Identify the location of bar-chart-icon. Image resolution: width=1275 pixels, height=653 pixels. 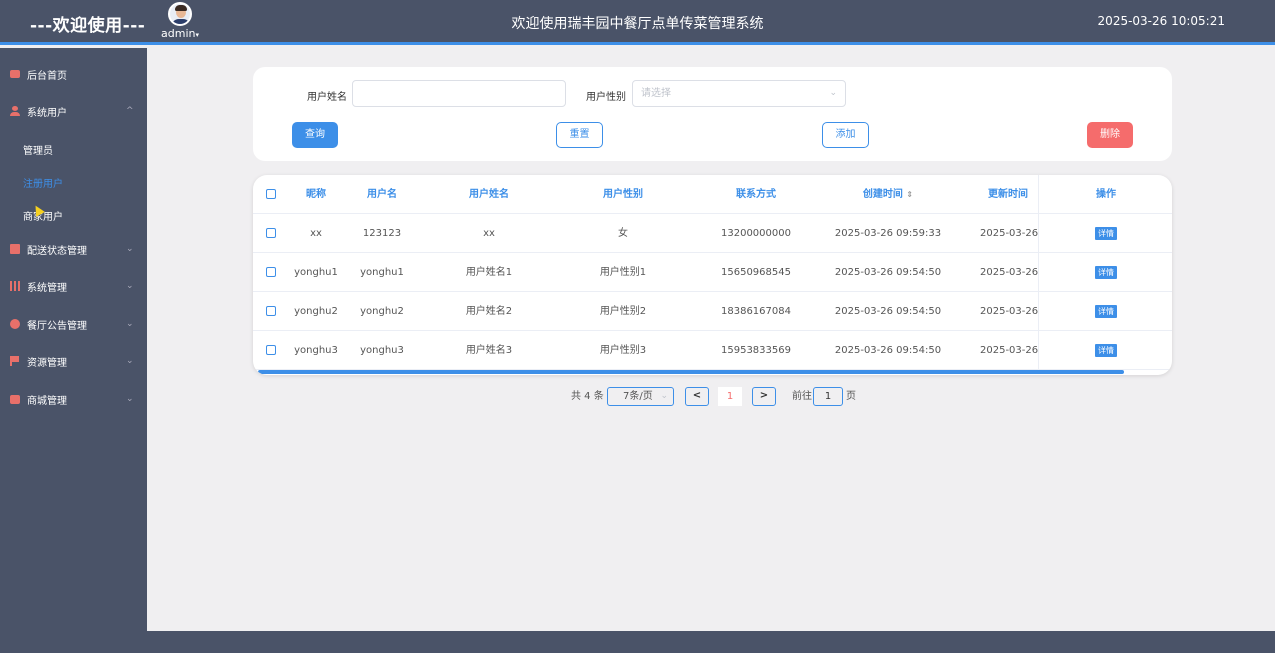
(15, 286).